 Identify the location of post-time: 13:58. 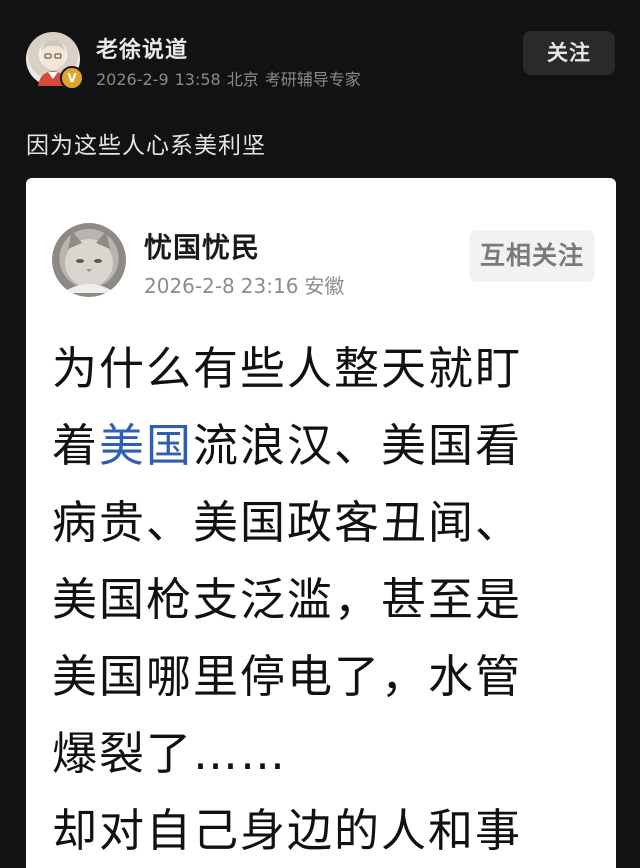
(197, 79).